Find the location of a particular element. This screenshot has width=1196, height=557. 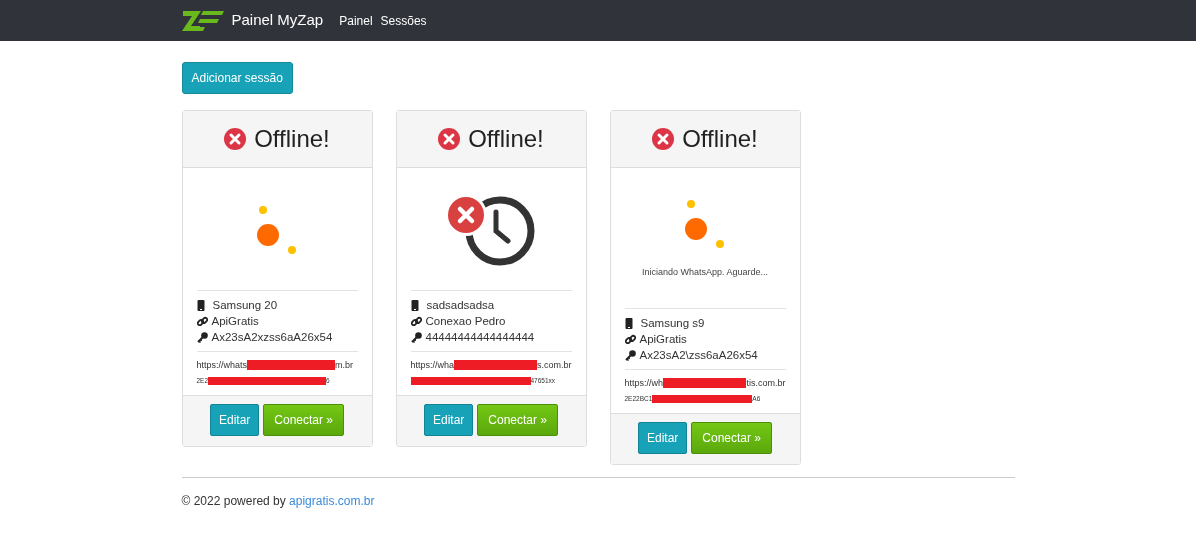

session-key: 44444444444444444 is located at coordinates (480, 337).